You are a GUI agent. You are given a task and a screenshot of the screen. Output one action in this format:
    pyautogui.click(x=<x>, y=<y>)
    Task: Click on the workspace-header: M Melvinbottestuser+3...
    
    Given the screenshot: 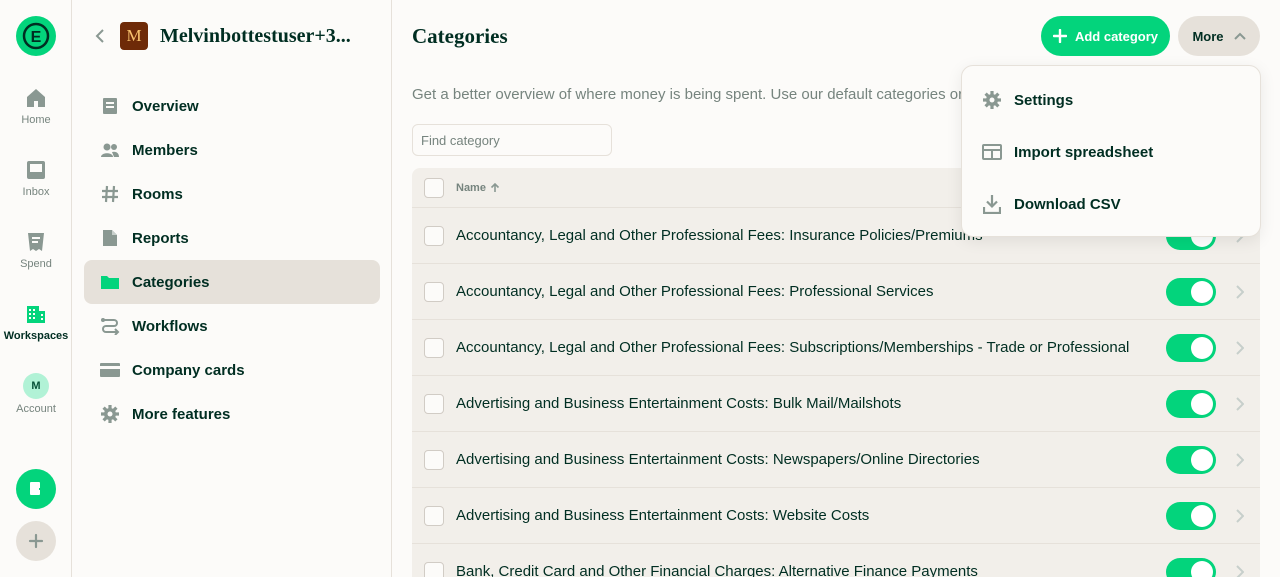 What is the action you would take?
    pyautogui.click(x=219, y=36)
    